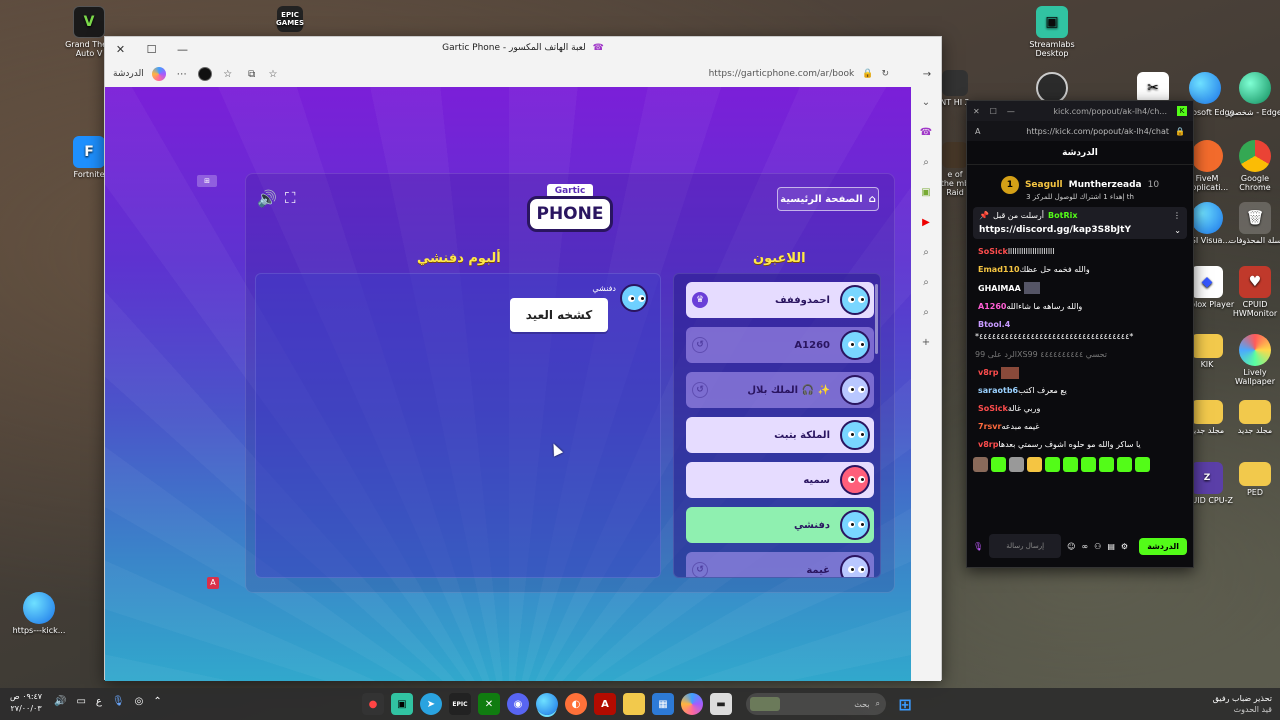  I want to click on chevron-up-icon: ⌃, so click(157, 701).